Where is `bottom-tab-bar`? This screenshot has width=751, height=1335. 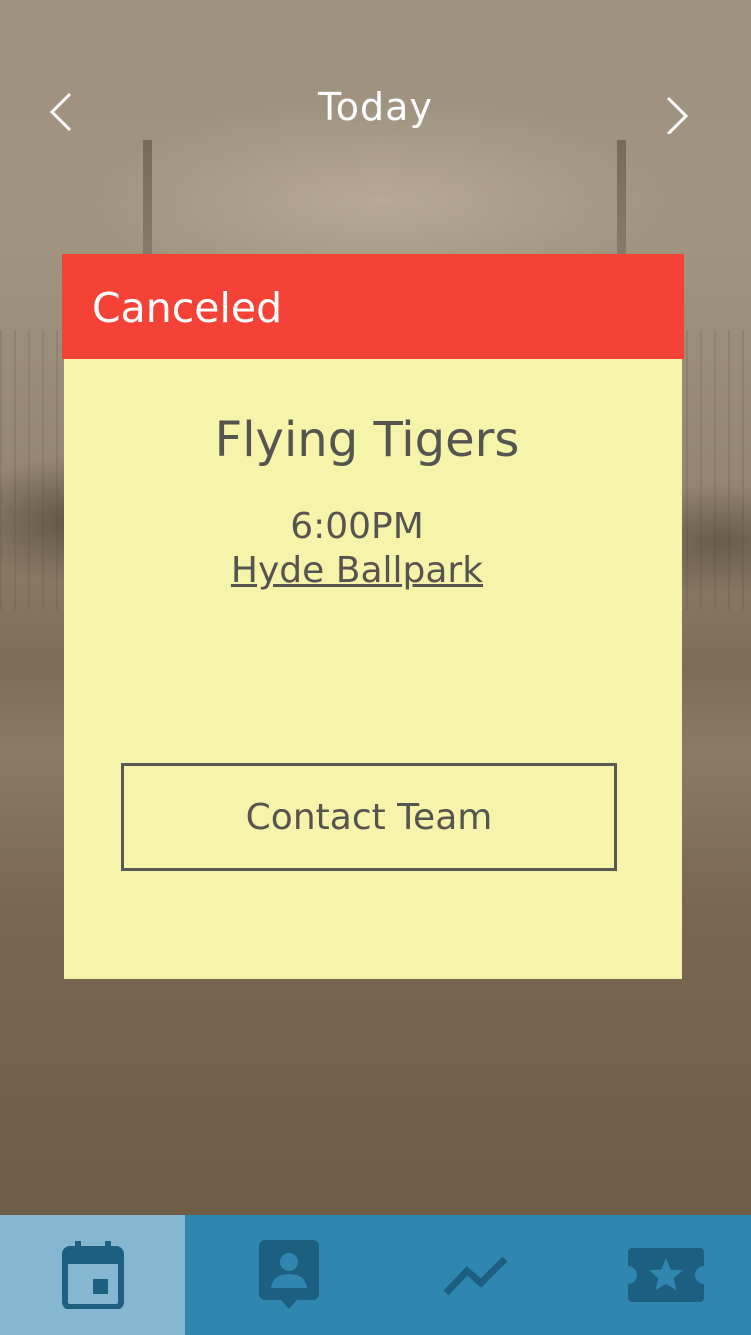 bottom-tab-bar is located at coordinates (375, 1275).